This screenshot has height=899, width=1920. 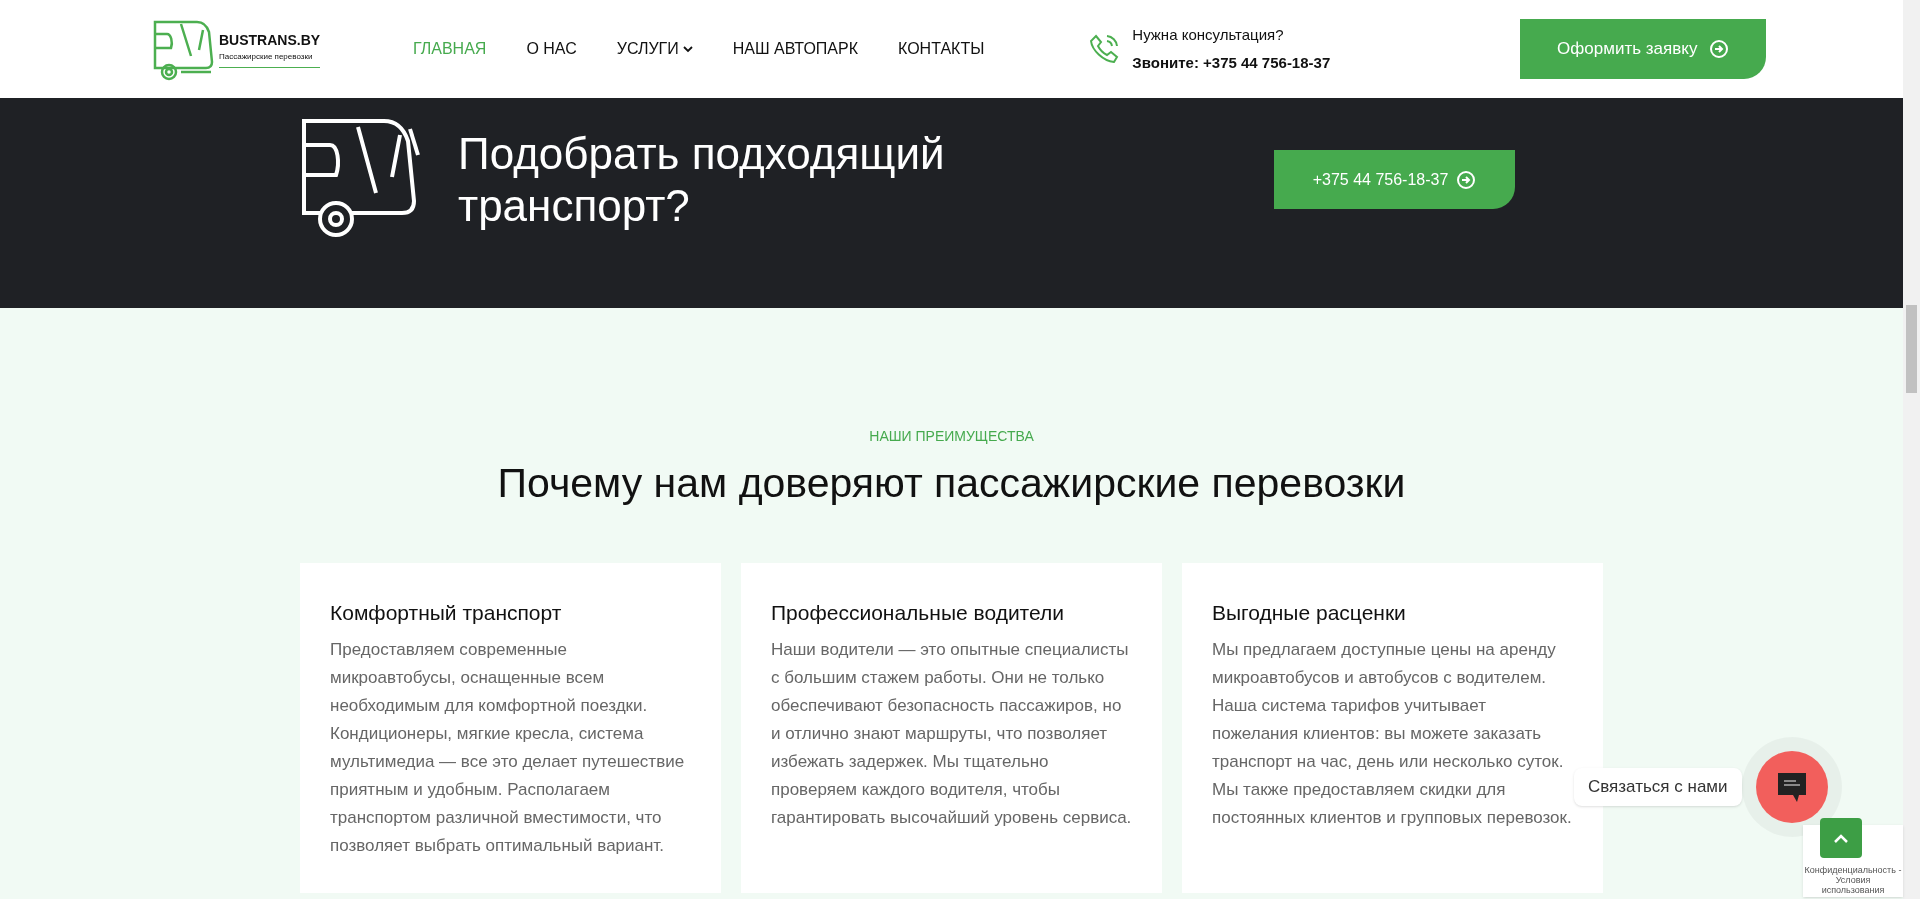 I want to click on chat-button, so click(x=1791, y=787).